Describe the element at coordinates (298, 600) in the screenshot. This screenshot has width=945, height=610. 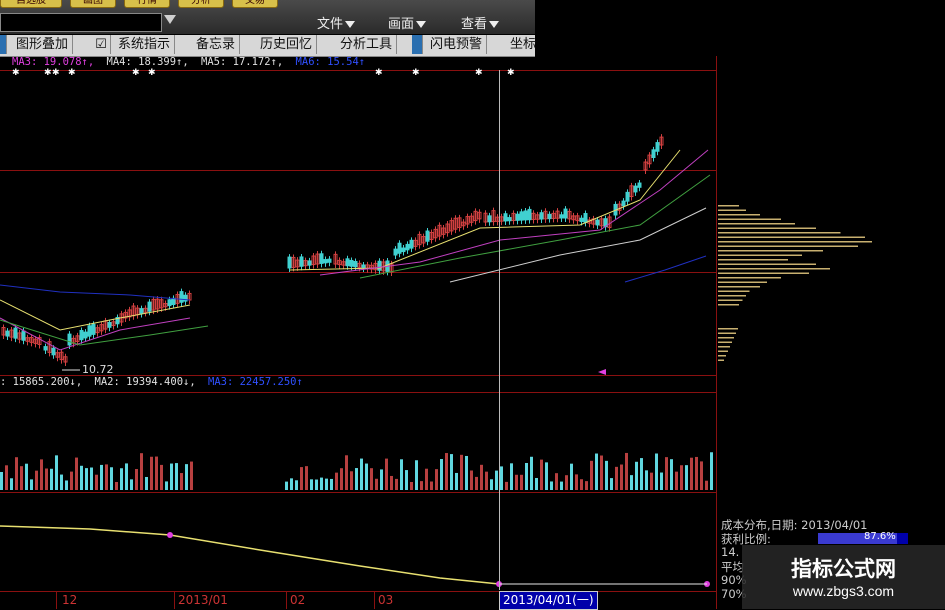
I see `axis-label: 02` at that location.